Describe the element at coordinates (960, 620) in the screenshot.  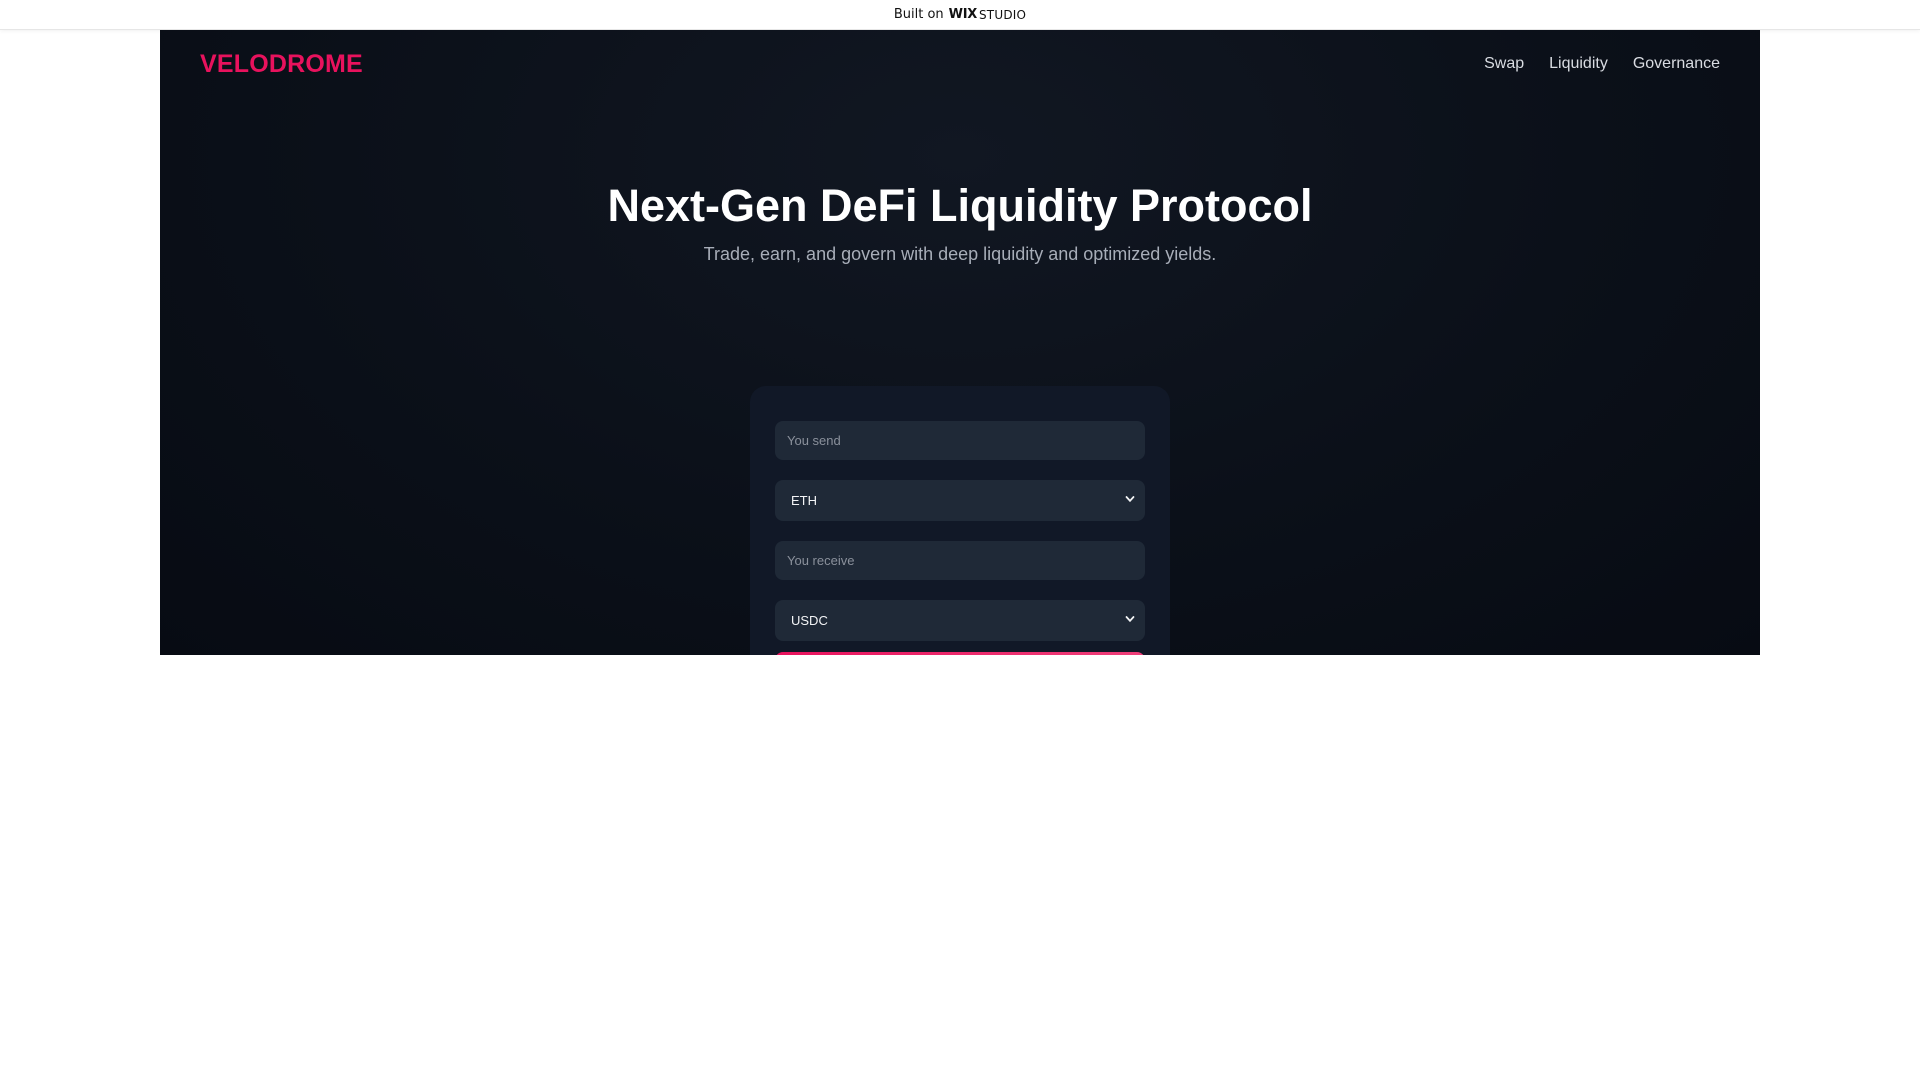
I see `receive-token-select: USDC` at that location.